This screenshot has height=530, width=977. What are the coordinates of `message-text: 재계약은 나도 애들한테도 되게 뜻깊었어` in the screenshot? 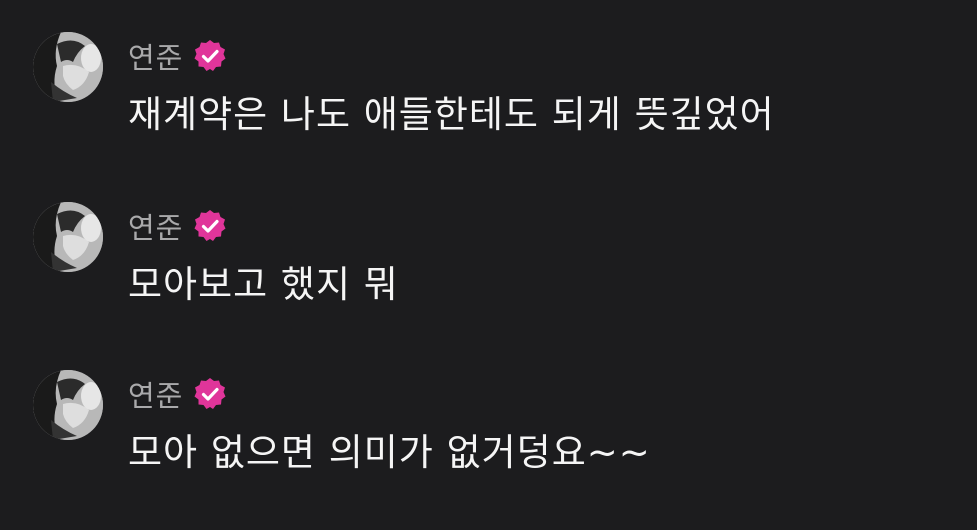 It's located at (451, 114).